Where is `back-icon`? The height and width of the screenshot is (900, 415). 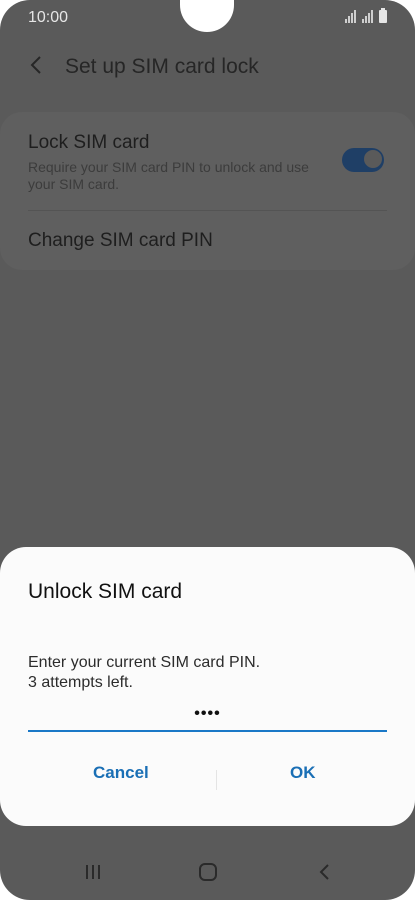
back-icon is located at coordinates (325, 872).